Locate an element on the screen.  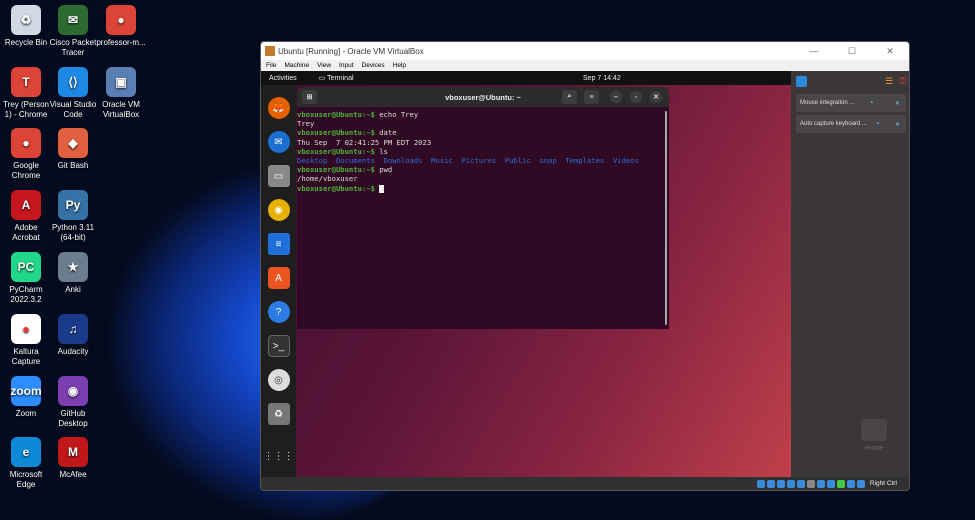
usb-icon is located at coordinates (800, 483).